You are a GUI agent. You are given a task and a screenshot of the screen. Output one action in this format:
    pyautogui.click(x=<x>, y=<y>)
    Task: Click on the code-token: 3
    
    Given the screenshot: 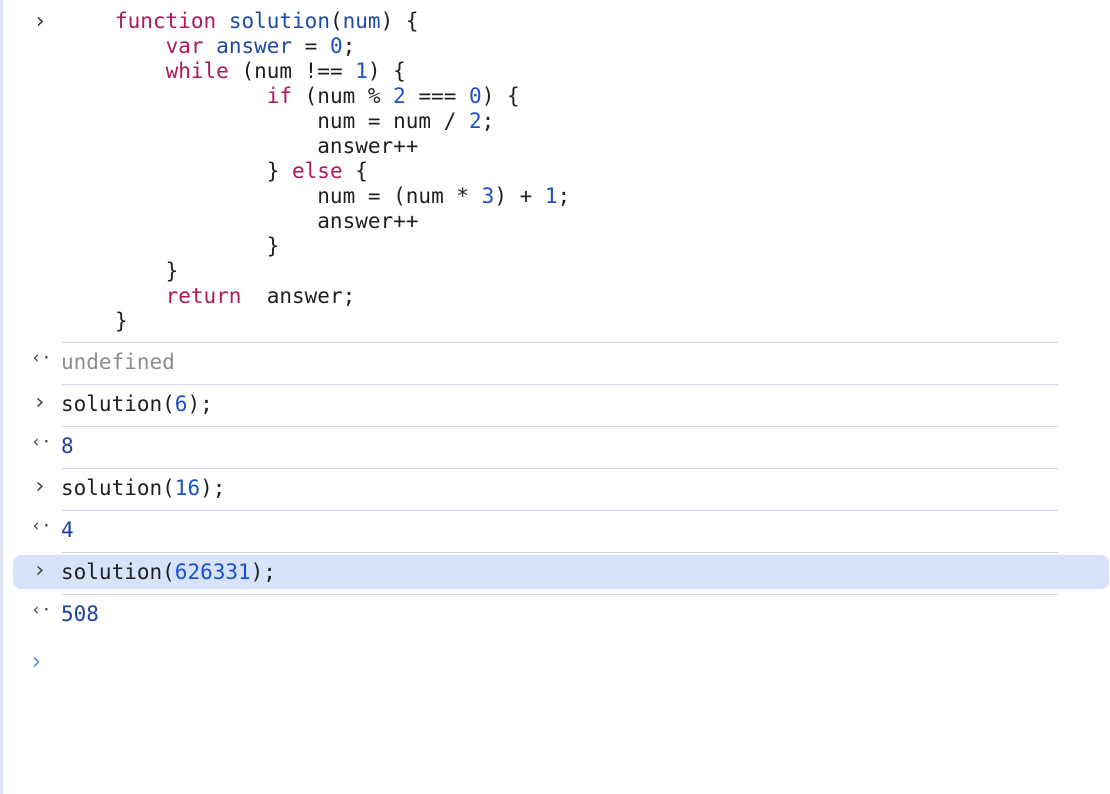 What is the action you would take?
    pyautogui.click(x=488, y=196)
    